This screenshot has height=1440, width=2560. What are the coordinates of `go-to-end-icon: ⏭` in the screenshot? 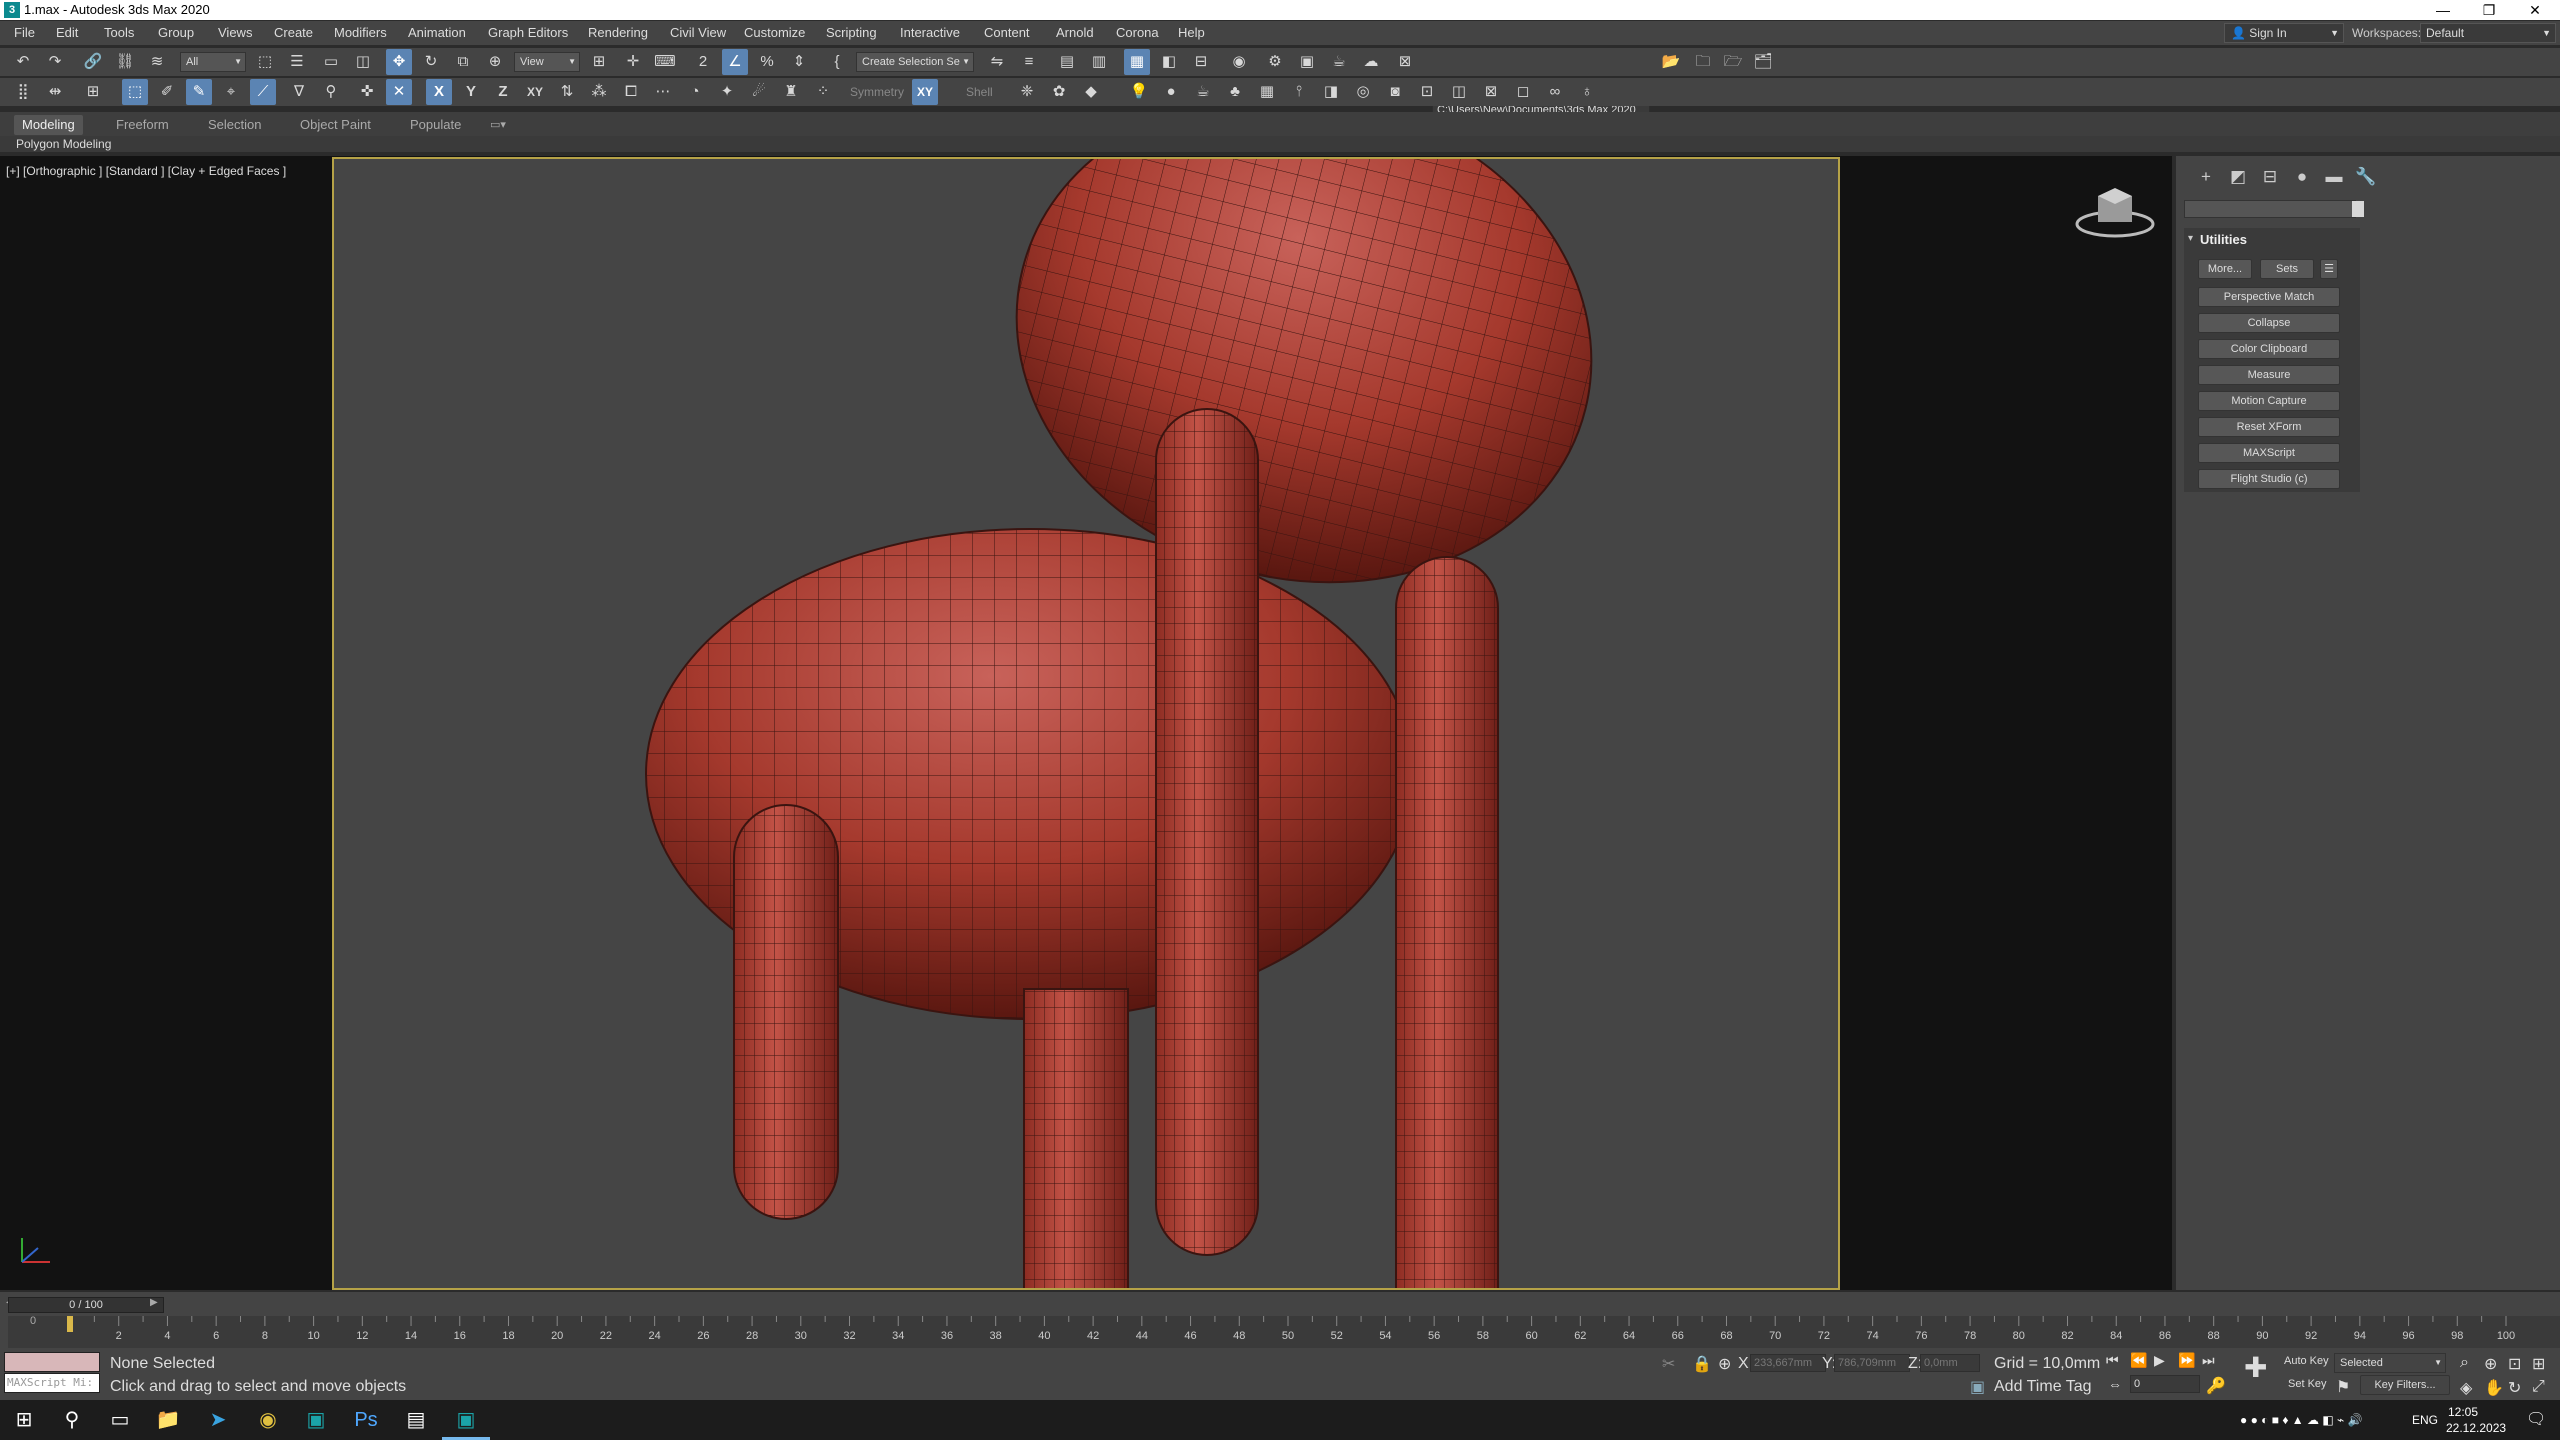 It's located at (2208, 1360).